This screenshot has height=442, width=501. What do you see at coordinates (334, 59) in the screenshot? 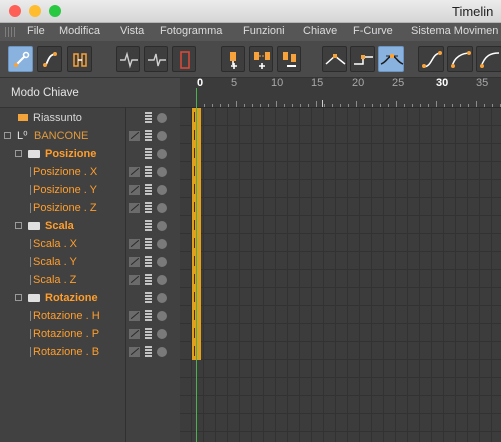
I see `linear-interpolation-button` at bounding box center [334, 59].